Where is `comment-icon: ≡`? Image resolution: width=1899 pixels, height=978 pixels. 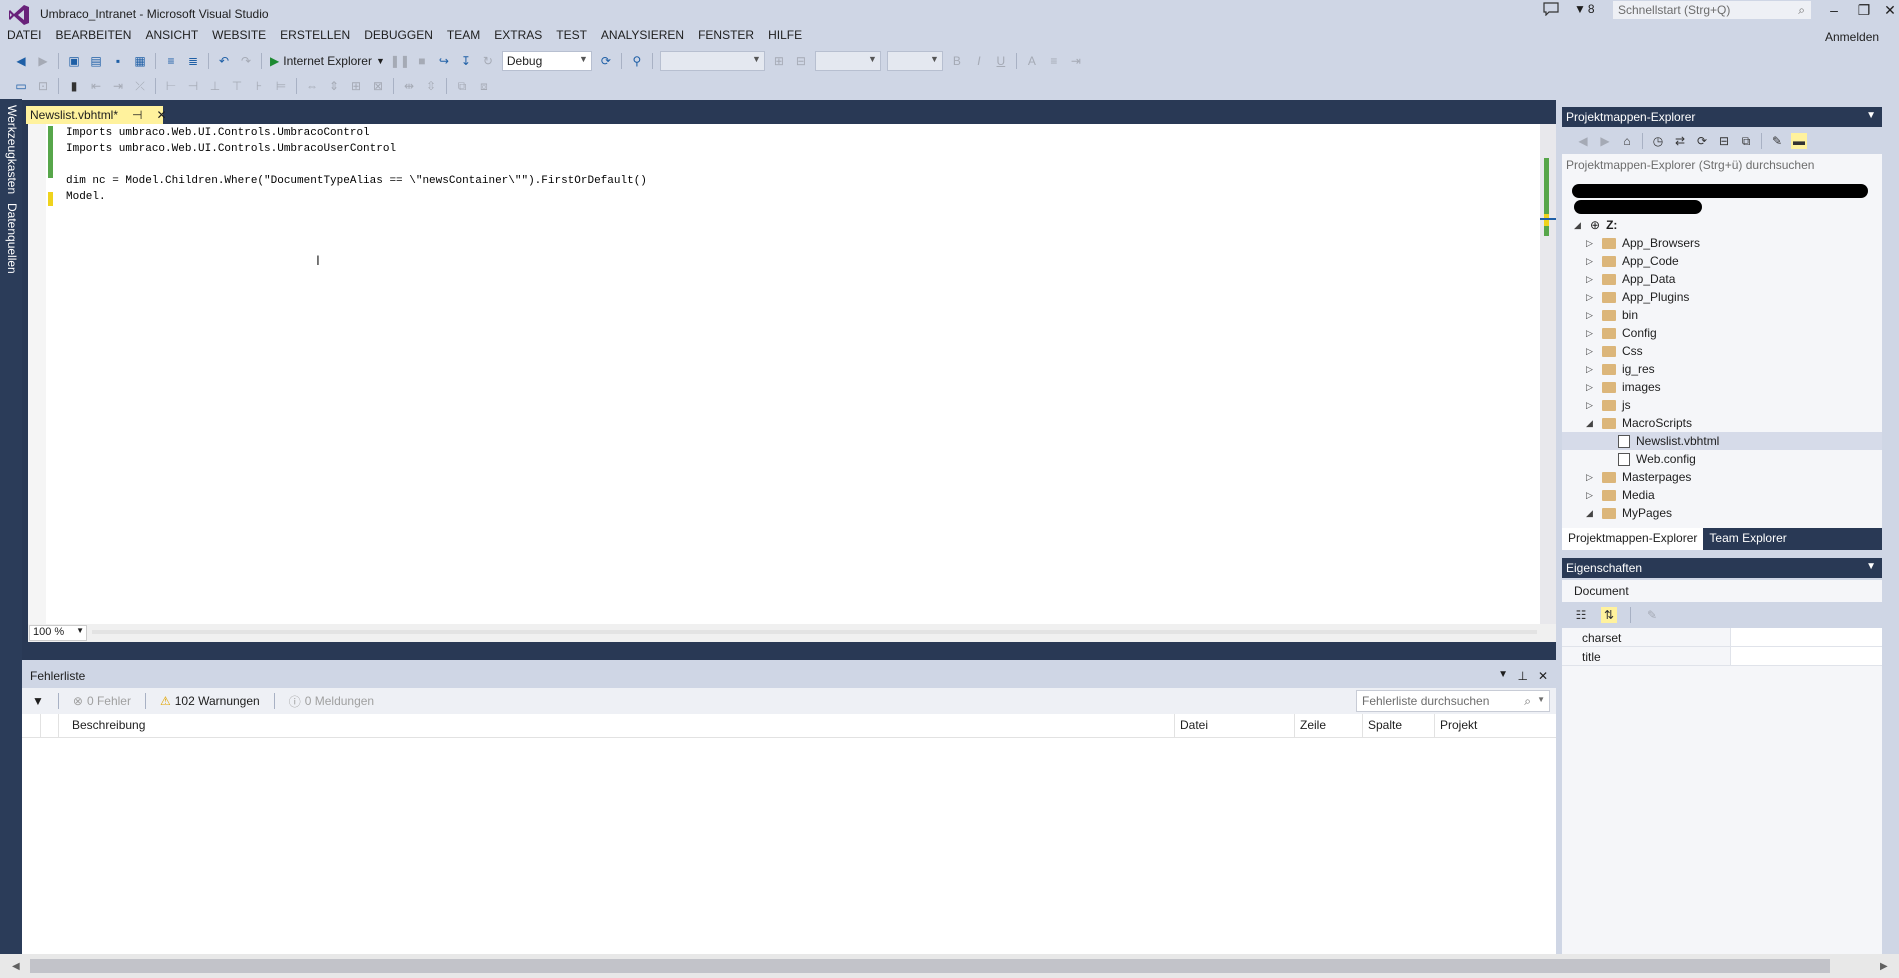
comment-icon: ≡ is located at coordinates (171, 61).